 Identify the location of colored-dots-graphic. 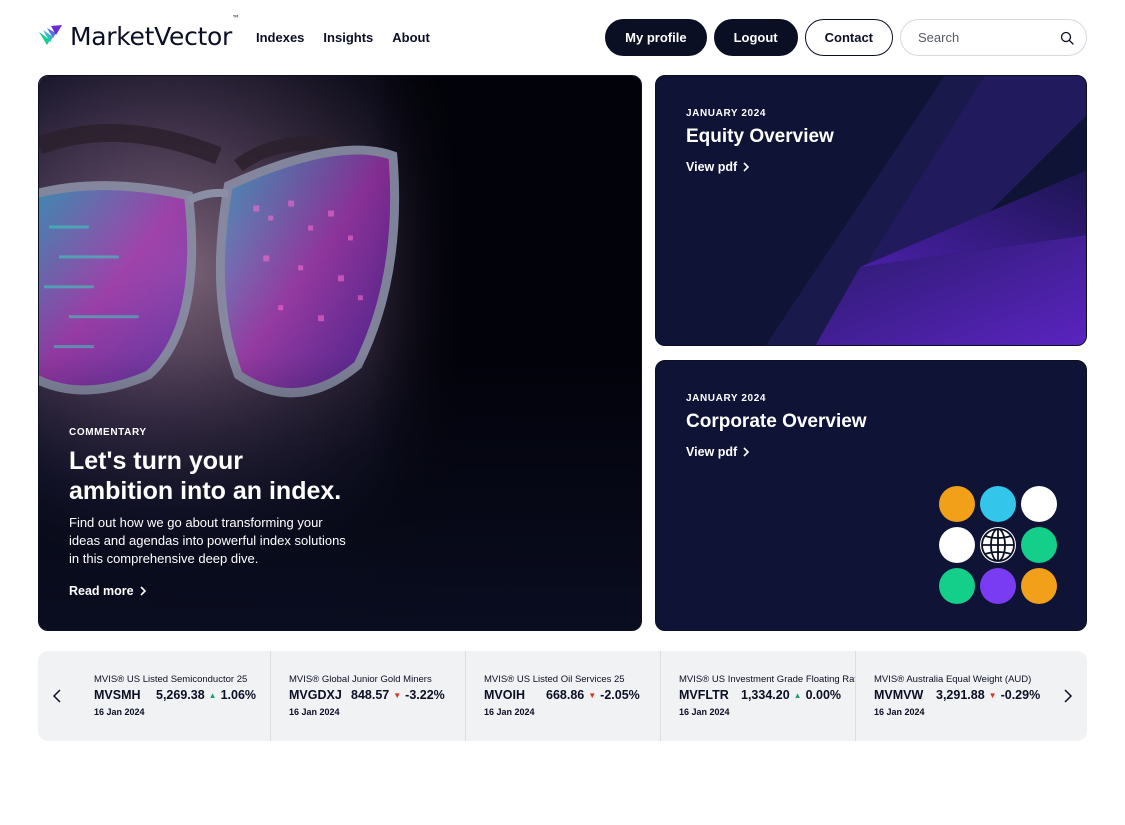
(998, 545).